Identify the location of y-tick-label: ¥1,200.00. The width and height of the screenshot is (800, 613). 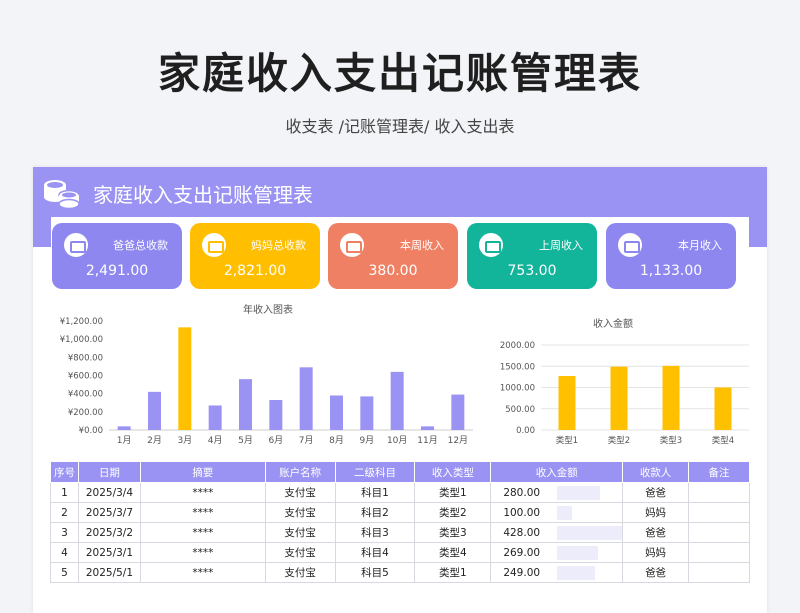
(81, 322).